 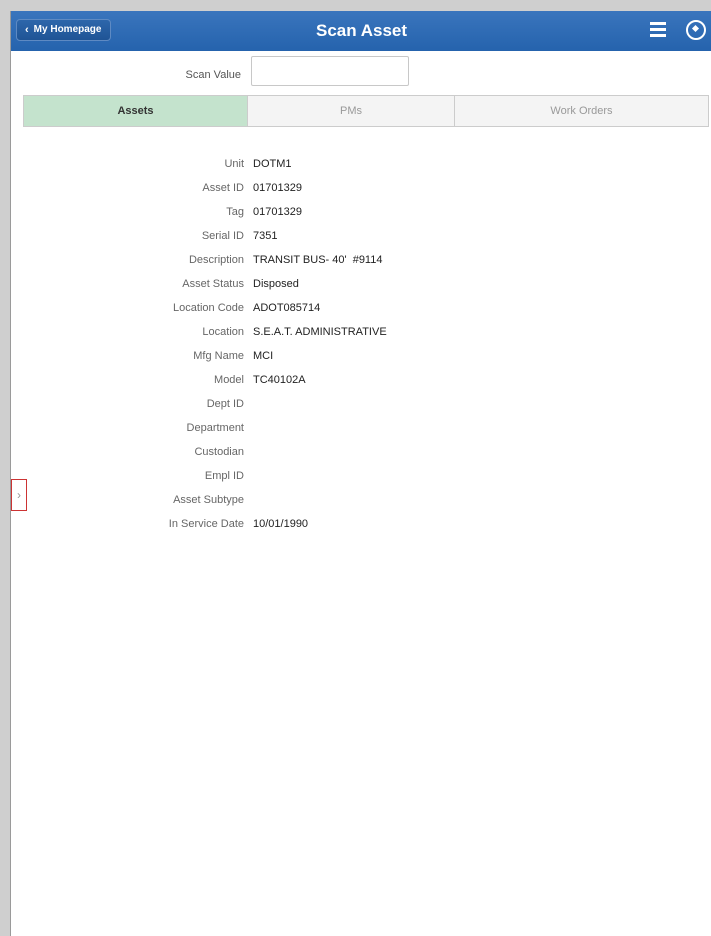 I want to click on chevron-right-icon: ›, so click(x=19, y=495).